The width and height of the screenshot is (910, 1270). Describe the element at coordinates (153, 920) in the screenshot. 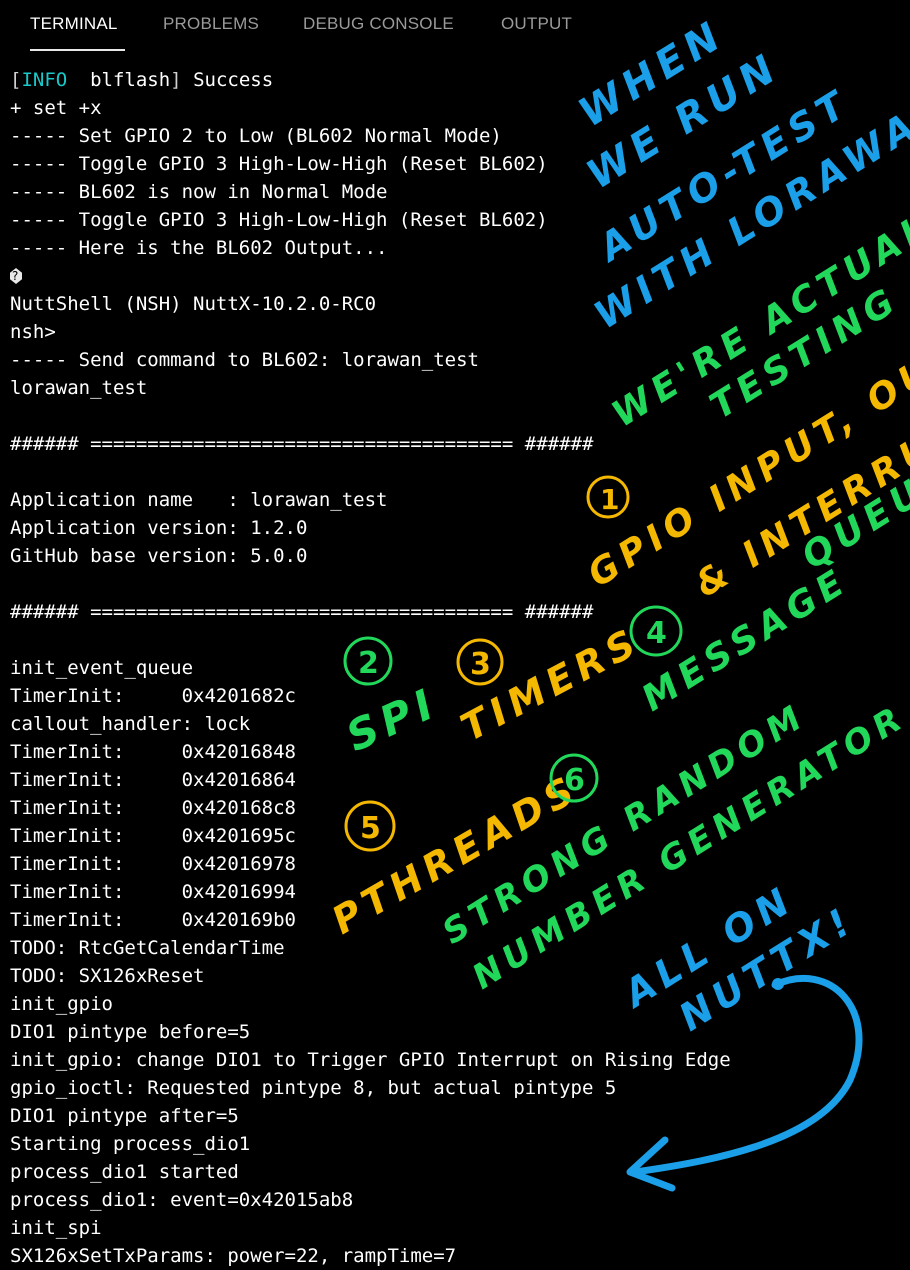

I see `terminal-line: TimerInit: 0x420169b0` at that location.